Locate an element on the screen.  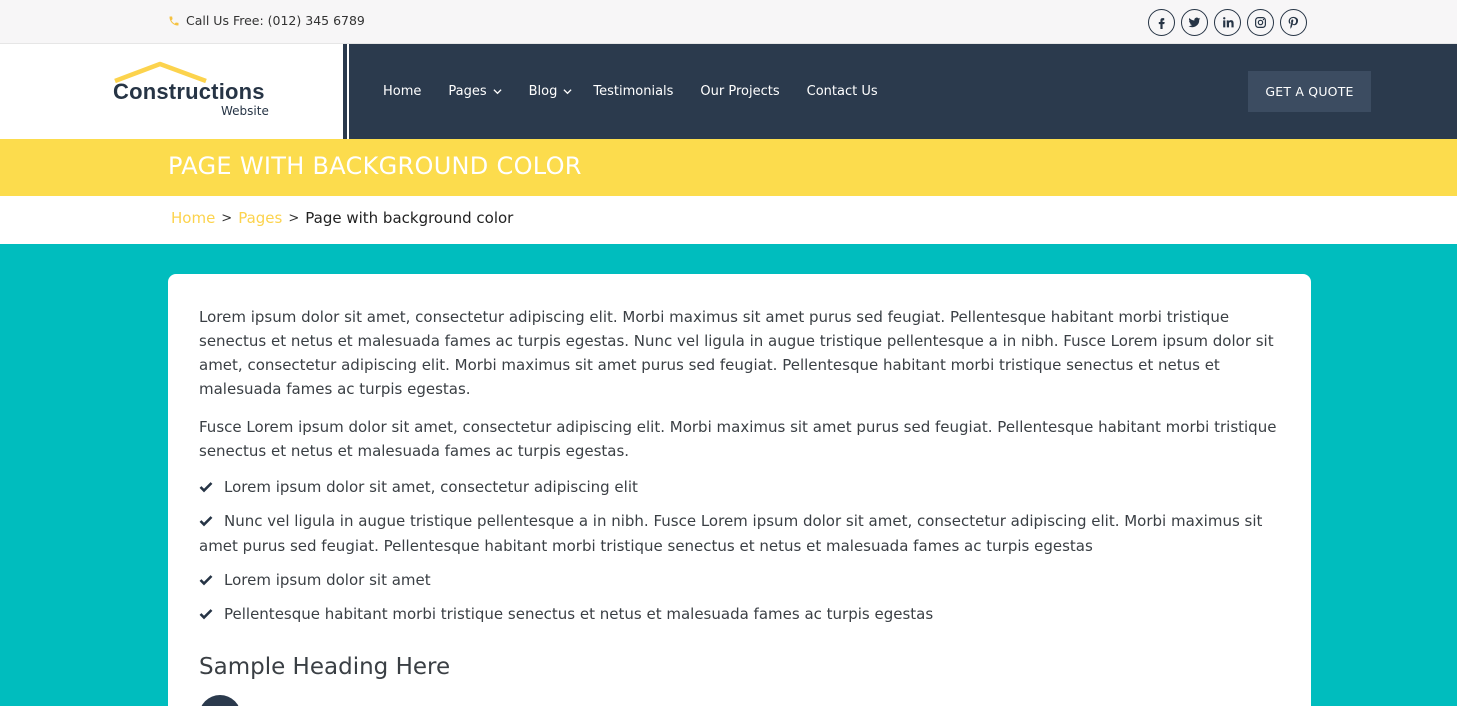
phone-icon is located at coordinates (174, 20).